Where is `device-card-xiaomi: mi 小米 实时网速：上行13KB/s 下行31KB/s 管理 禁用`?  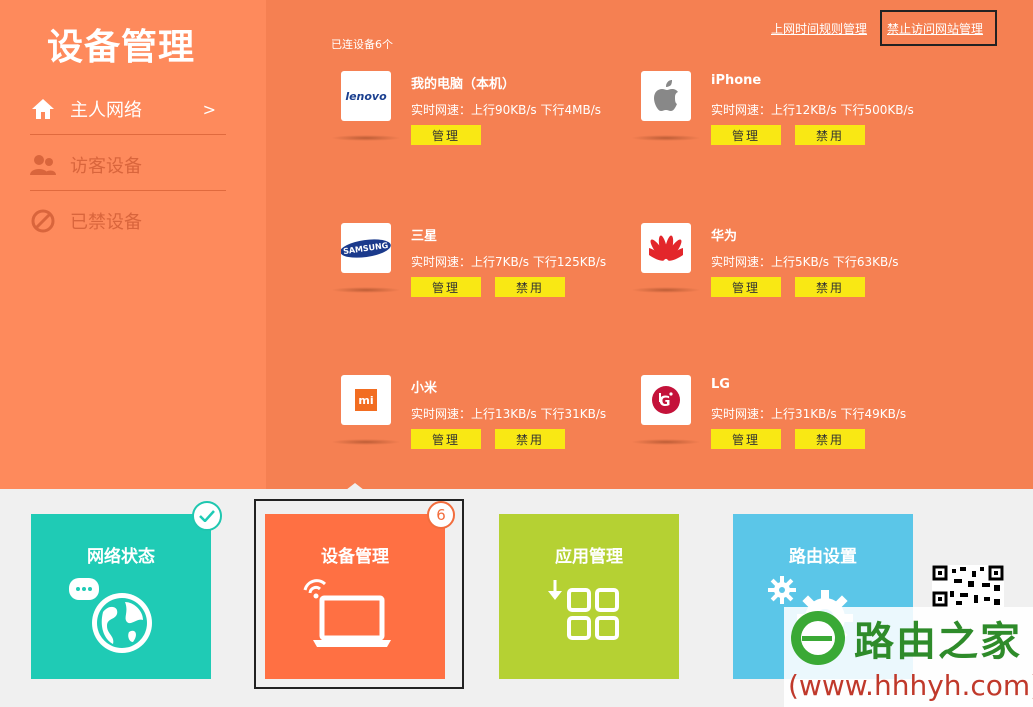
device-card-xiaomi: mi 小米 实时网速：上行13KB/s 下行31KB/s 管理 禁用 is located at coordinates (481, 430).